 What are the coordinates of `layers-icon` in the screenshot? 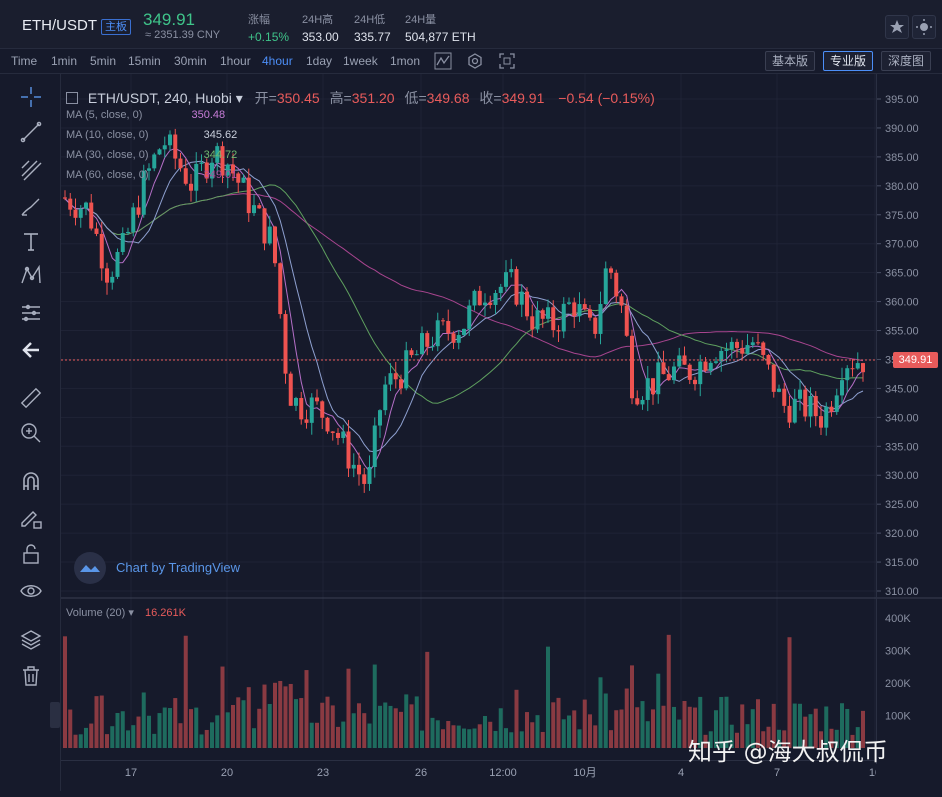 It's located at (31, 640).